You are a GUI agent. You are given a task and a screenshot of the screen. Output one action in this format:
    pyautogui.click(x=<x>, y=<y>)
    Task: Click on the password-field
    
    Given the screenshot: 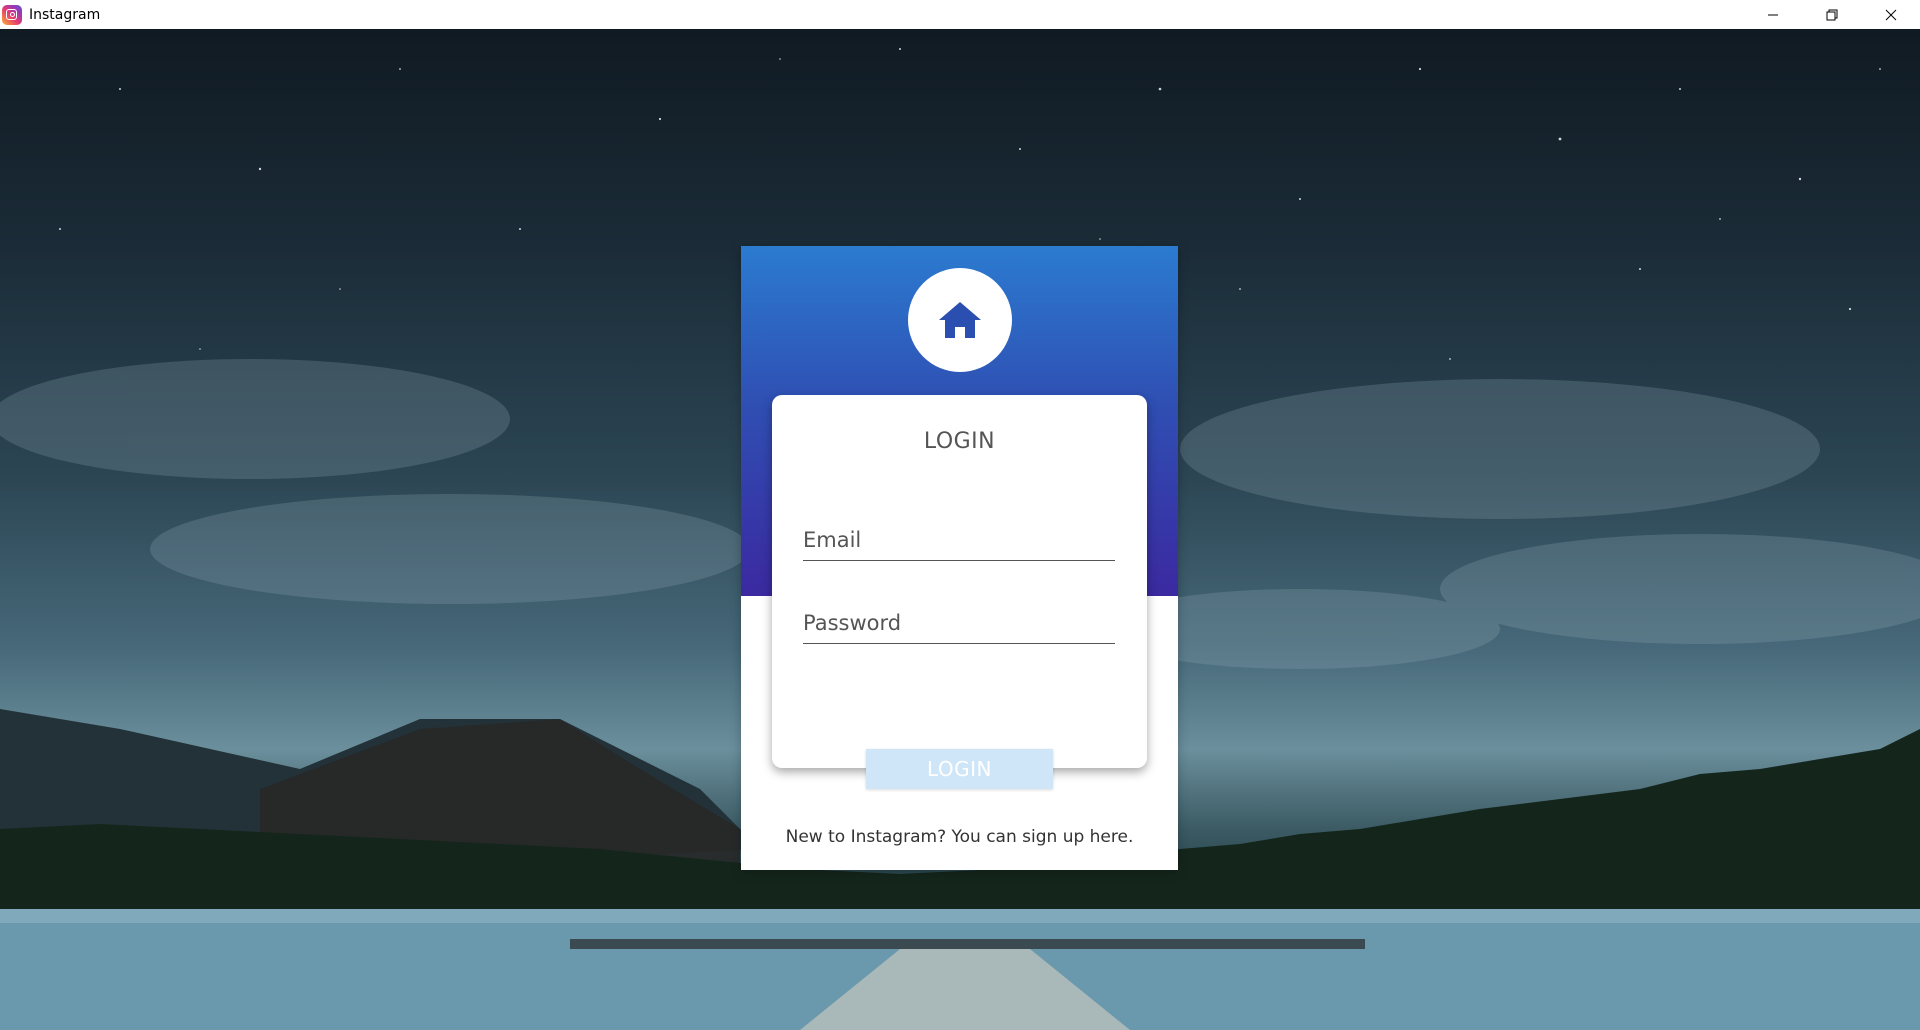 What is the action you would take?
    pyautogui.click(x=959, y=623)
    